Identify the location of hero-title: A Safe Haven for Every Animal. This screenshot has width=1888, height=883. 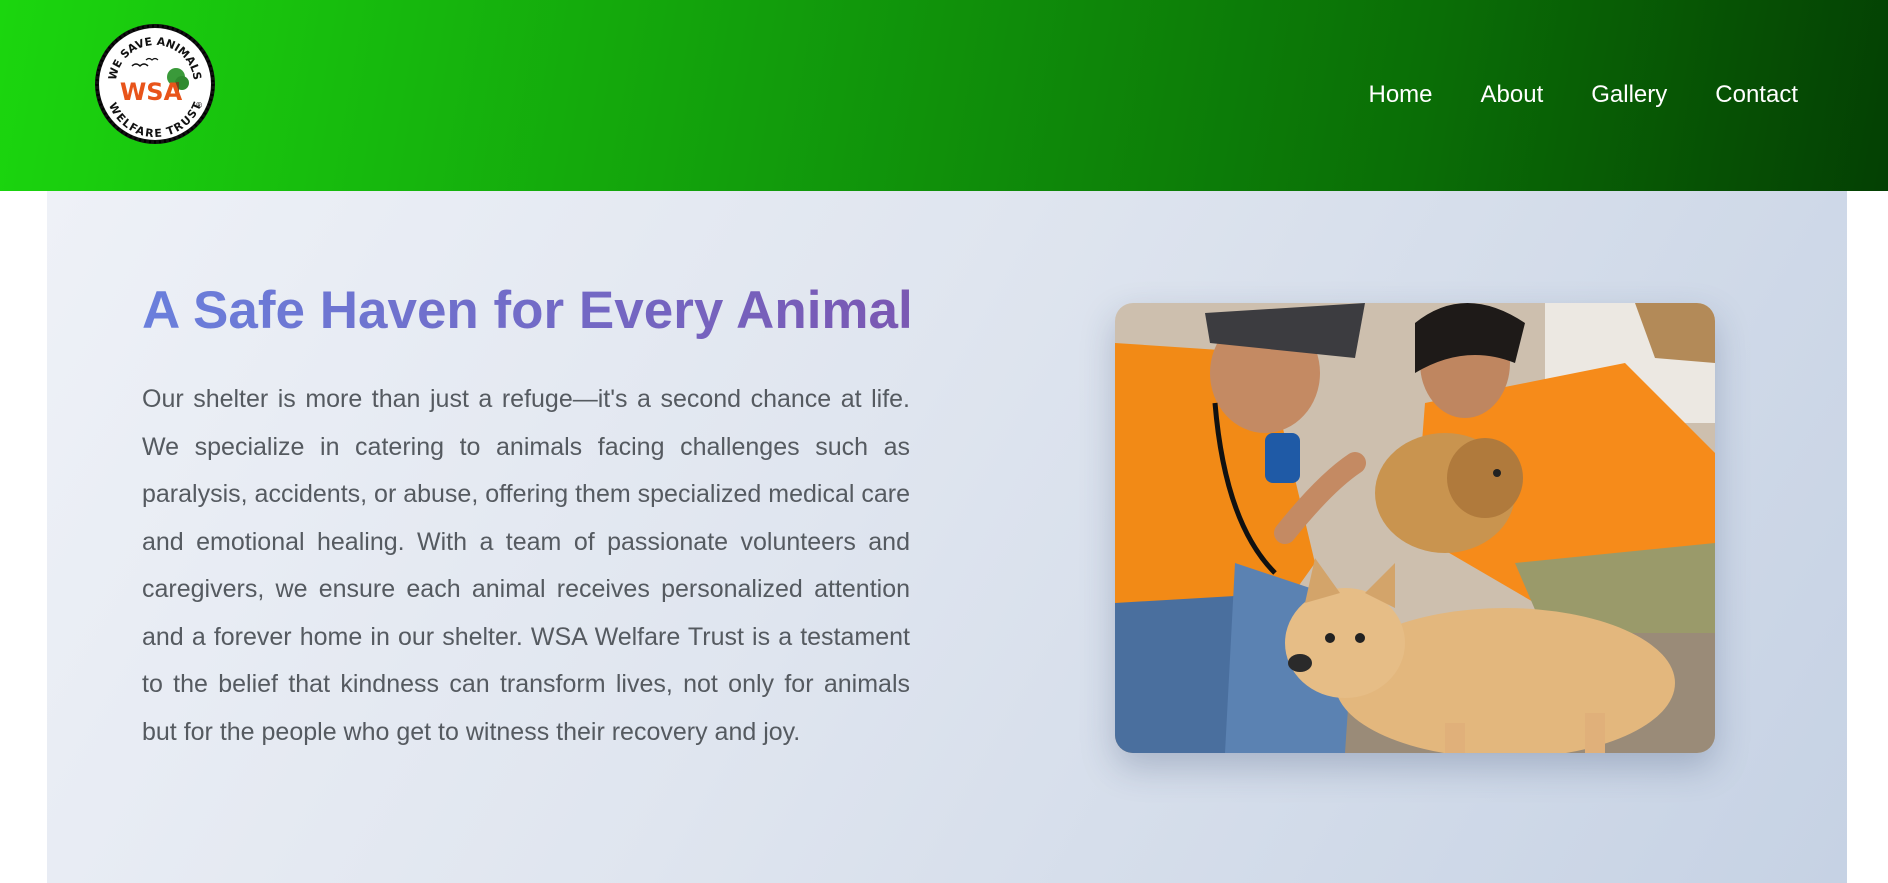
(532, 311).